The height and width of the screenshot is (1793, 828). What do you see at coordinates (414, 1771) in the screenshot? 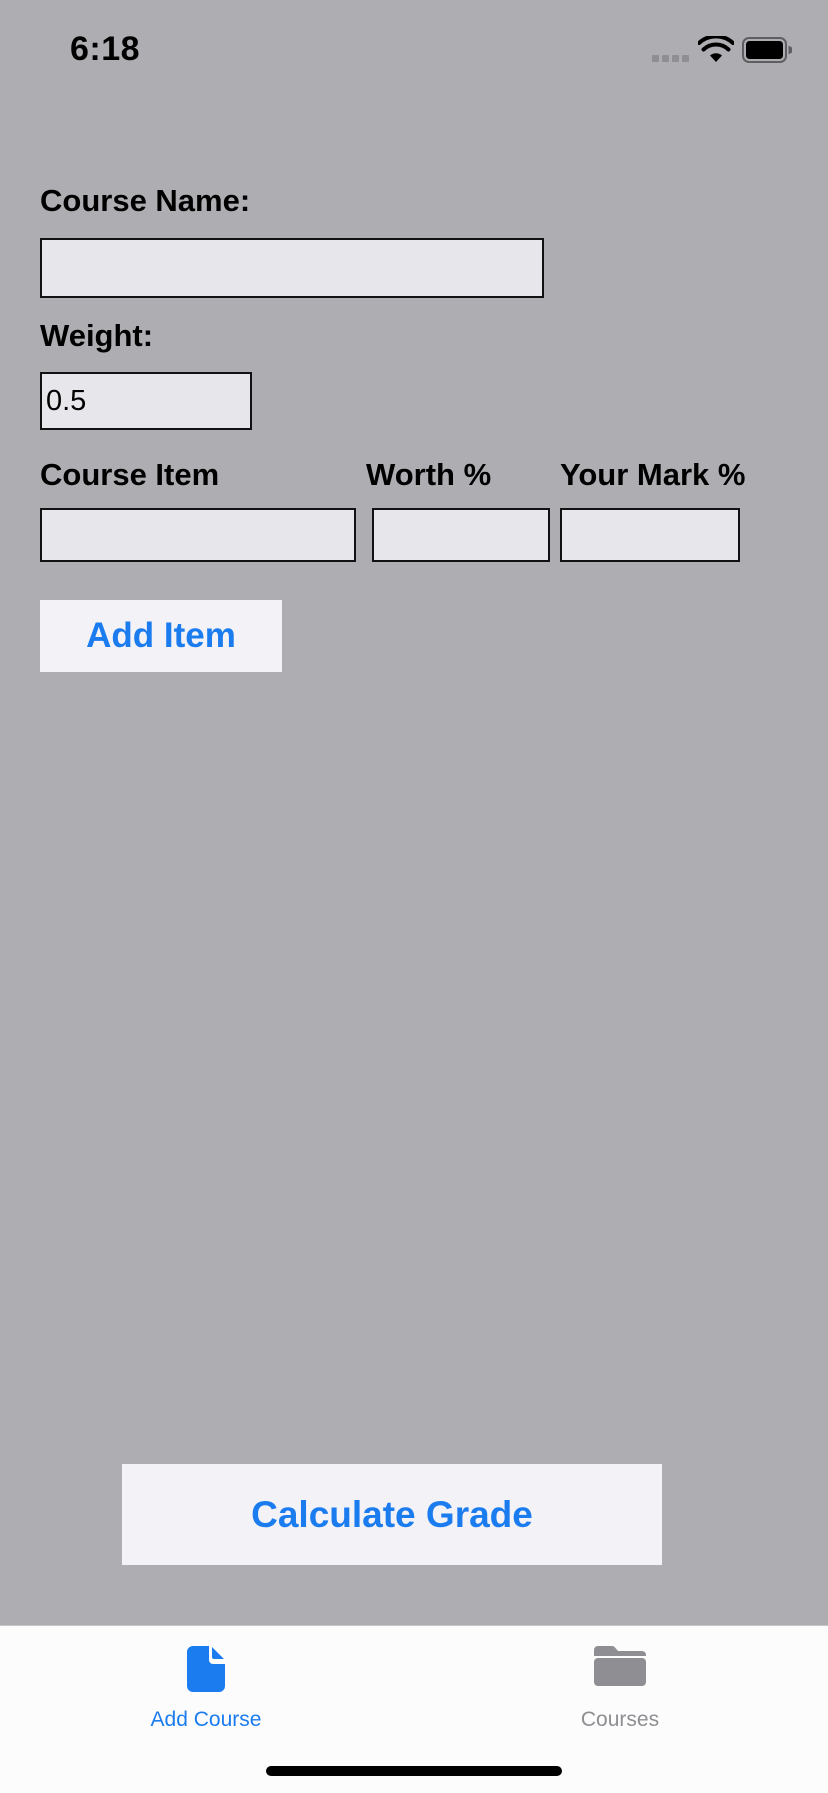
I see `home-indicator` at bounding box center [414, 1771].